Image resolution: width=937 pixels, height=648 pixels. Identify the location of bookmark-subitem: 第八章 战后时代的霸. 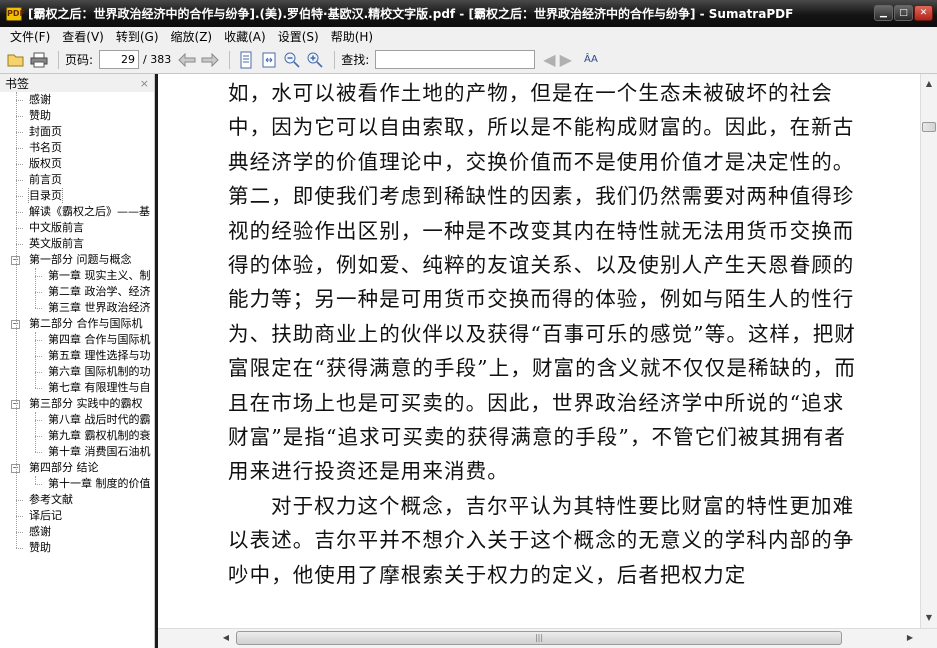
(77, 420).